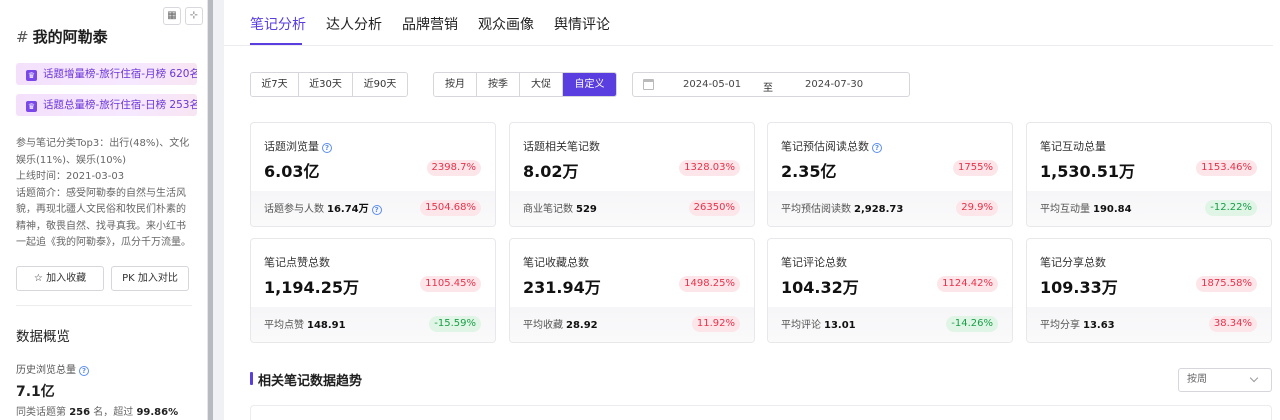  I want to click on sub-metric: 平均互动量 190.84, so click(1086, 207).